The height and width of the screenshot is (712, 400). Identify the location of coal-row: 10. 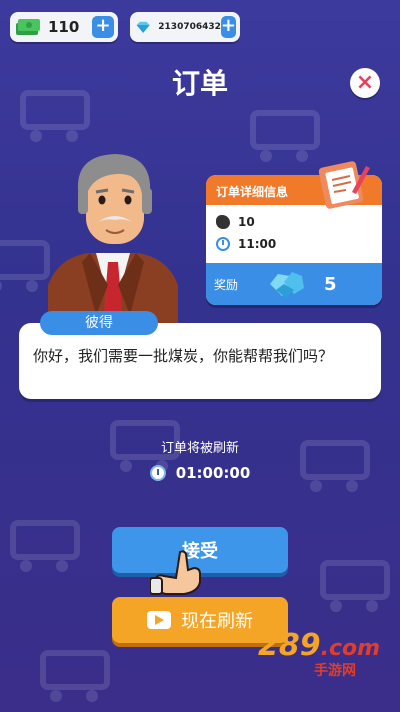
(294, 222).